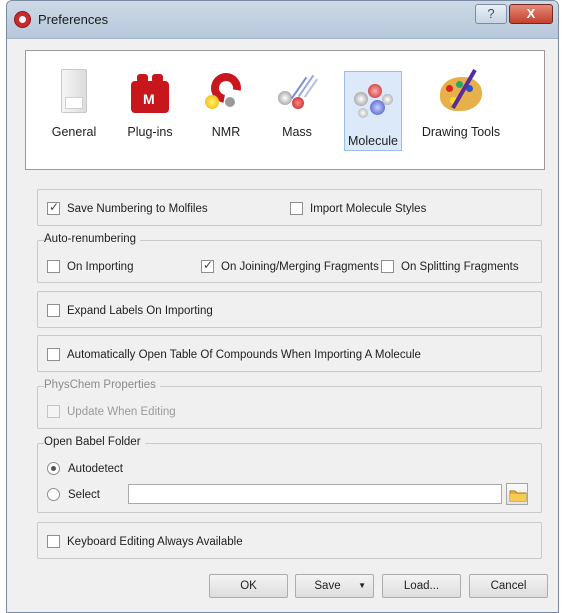 This screenshot has height=613, width=565. I want to click on import-styles-option: Import Molecule Styles, so click(358, 208).